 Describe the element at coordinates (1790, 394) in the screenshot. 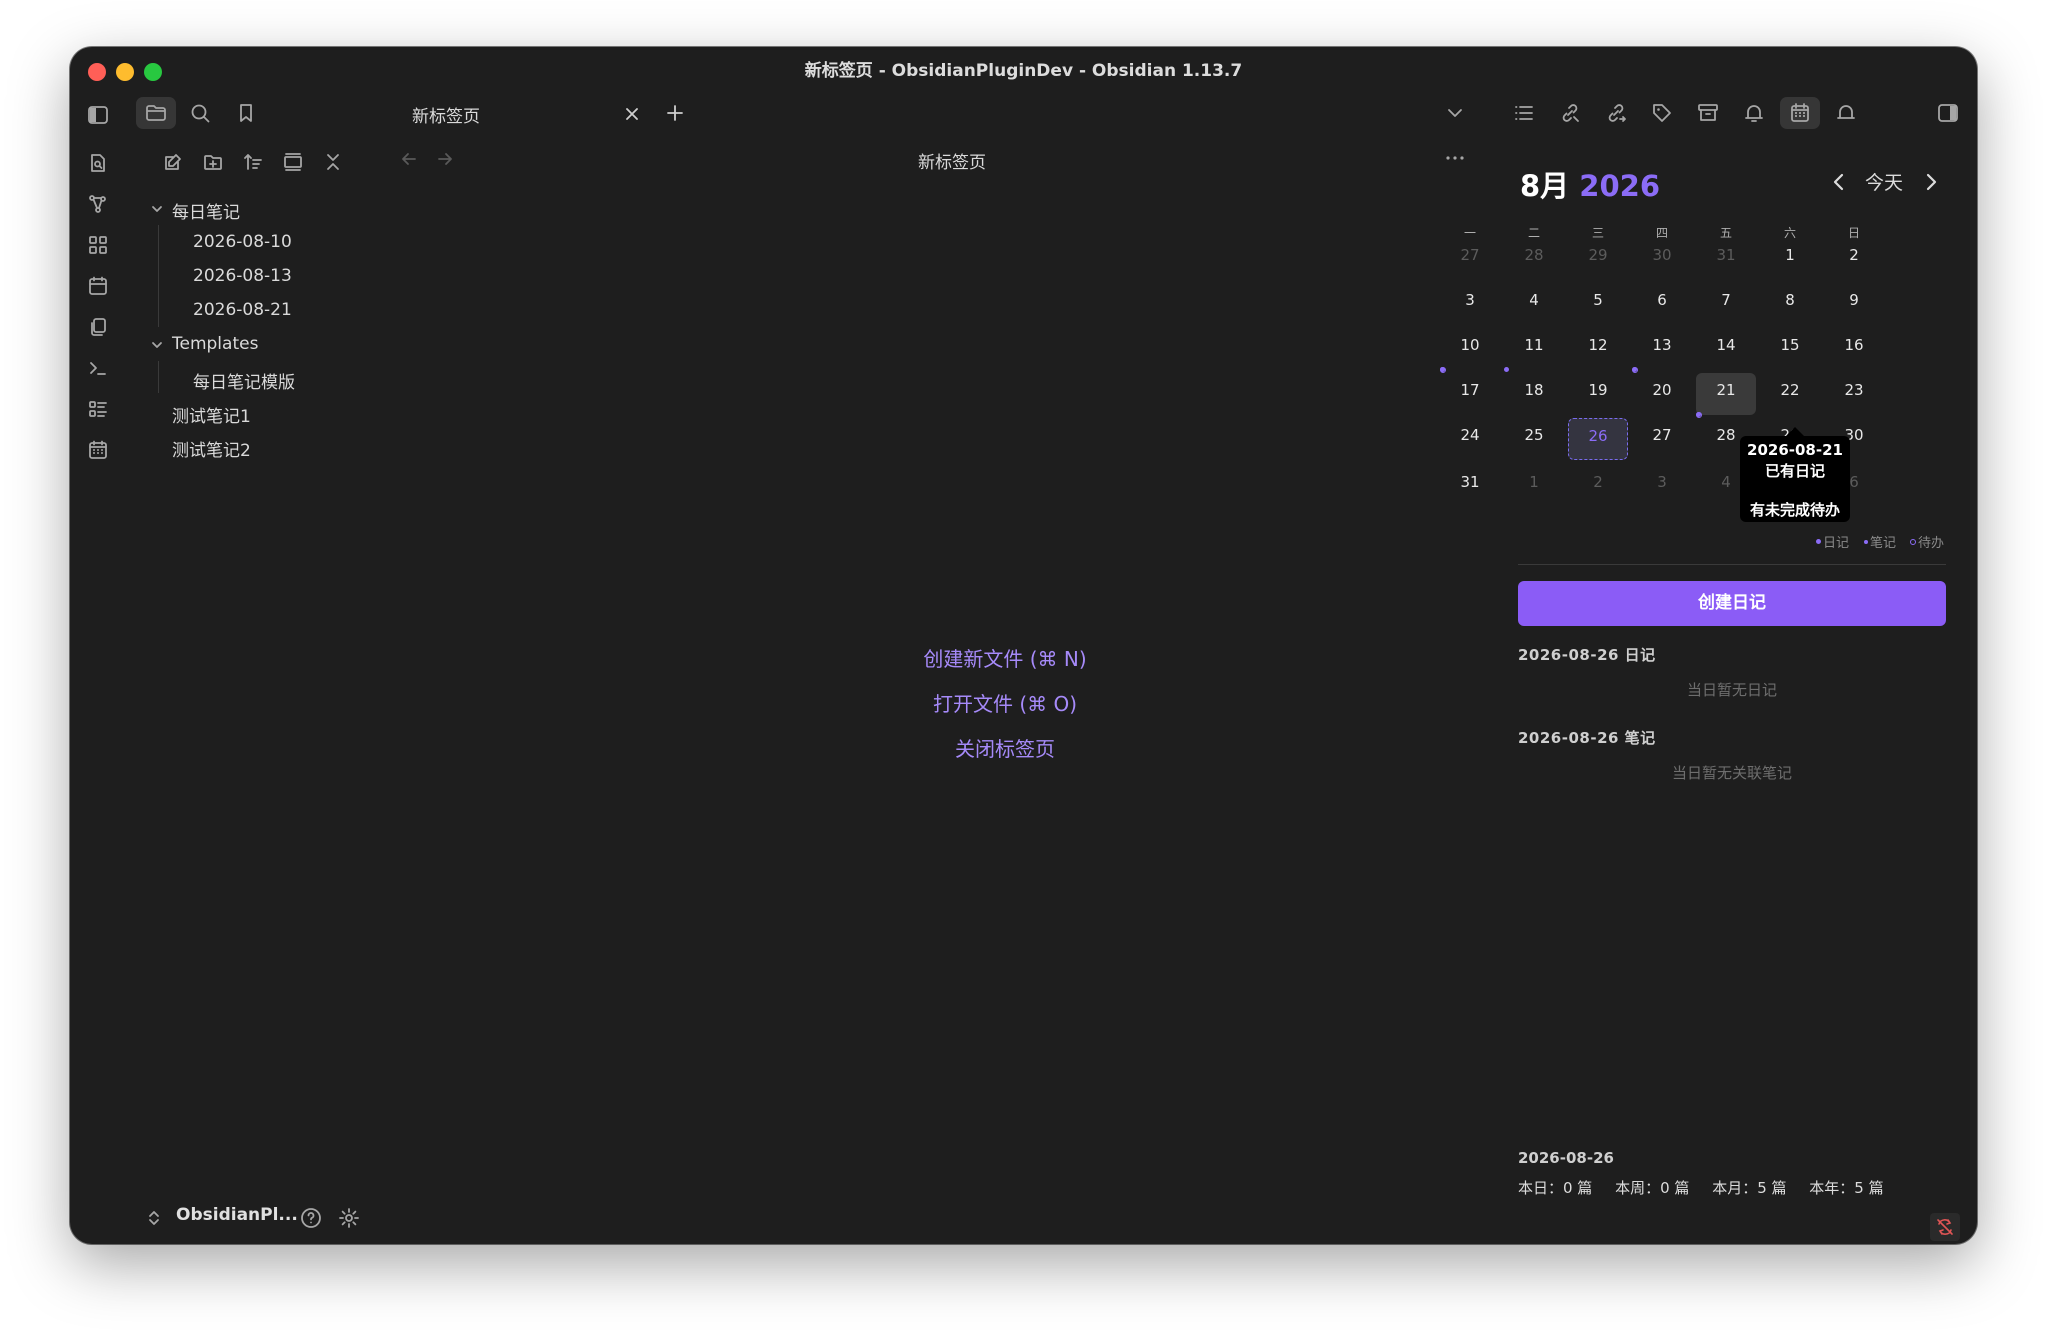

I see `calendar-day: 22` at that location.